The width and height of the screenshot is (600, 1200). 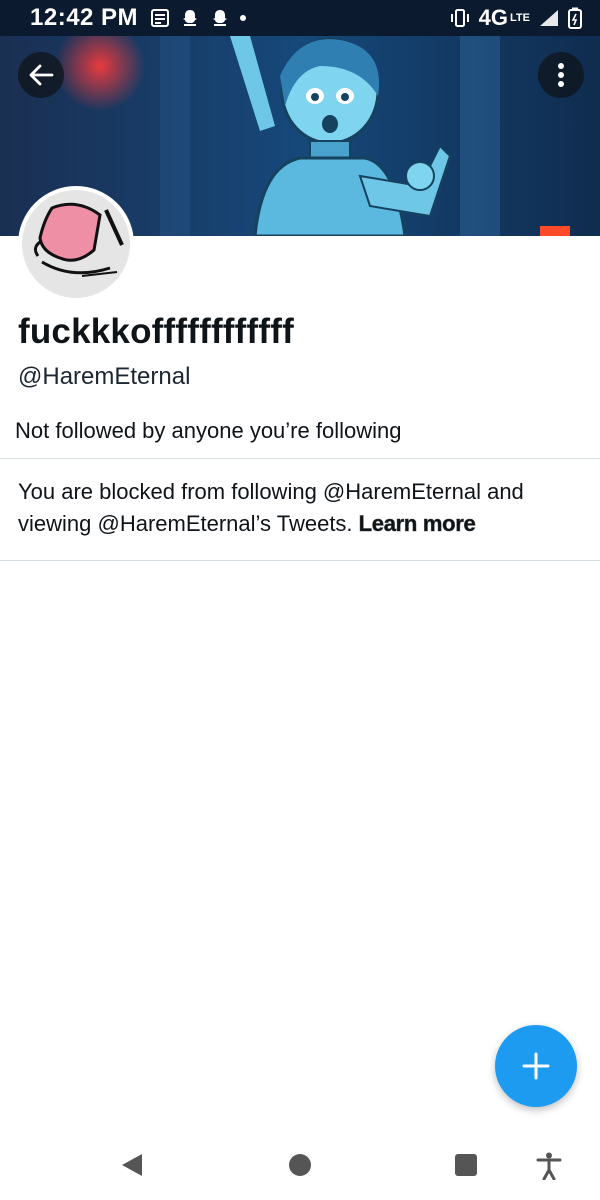 I want to click on network-sub: LTE, so click(x=520, y=17).